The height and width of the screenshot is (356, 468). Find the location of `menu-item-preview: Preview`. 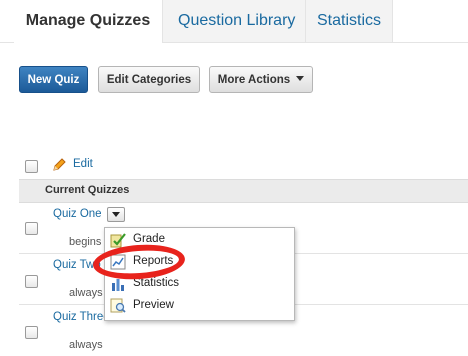

menu-item-preview: Preview is located at coordinates (199, 306).